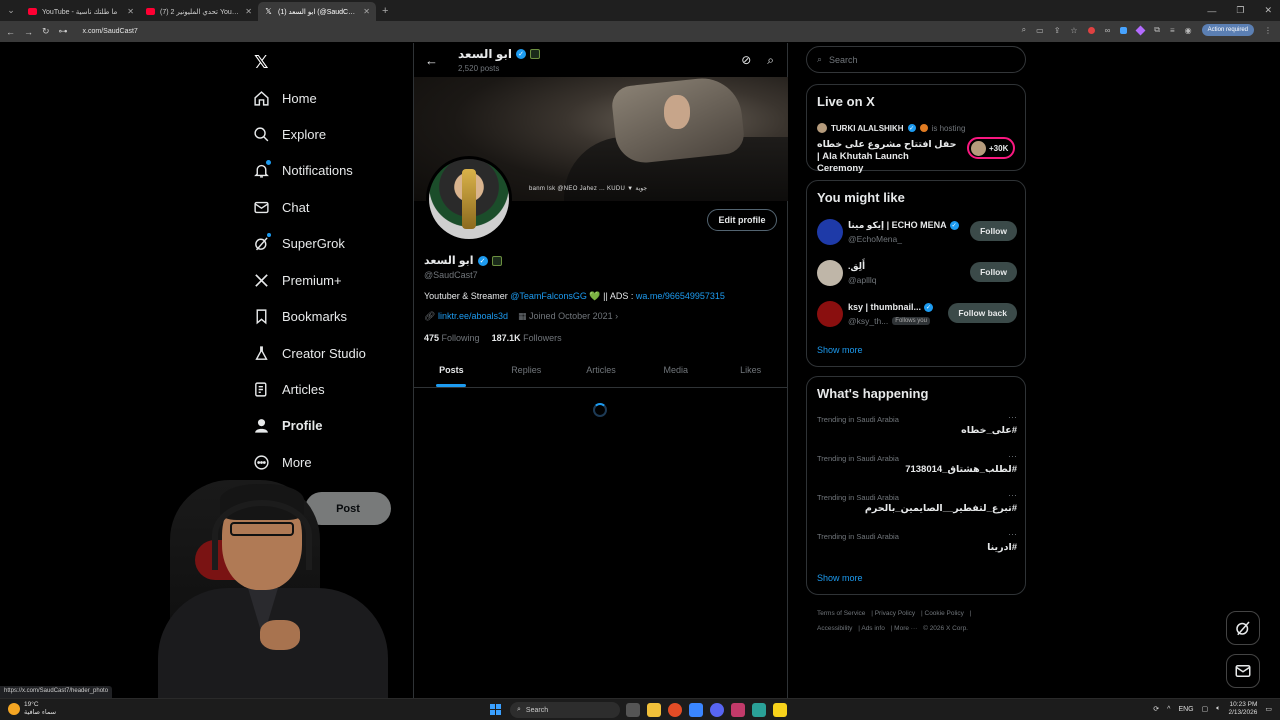 The height and width of the screenshot is (720, 1280). Describe the element at coordinates (299, 242) in the screenshot. I see `nav-supergrok: SuperGrok` at that location.